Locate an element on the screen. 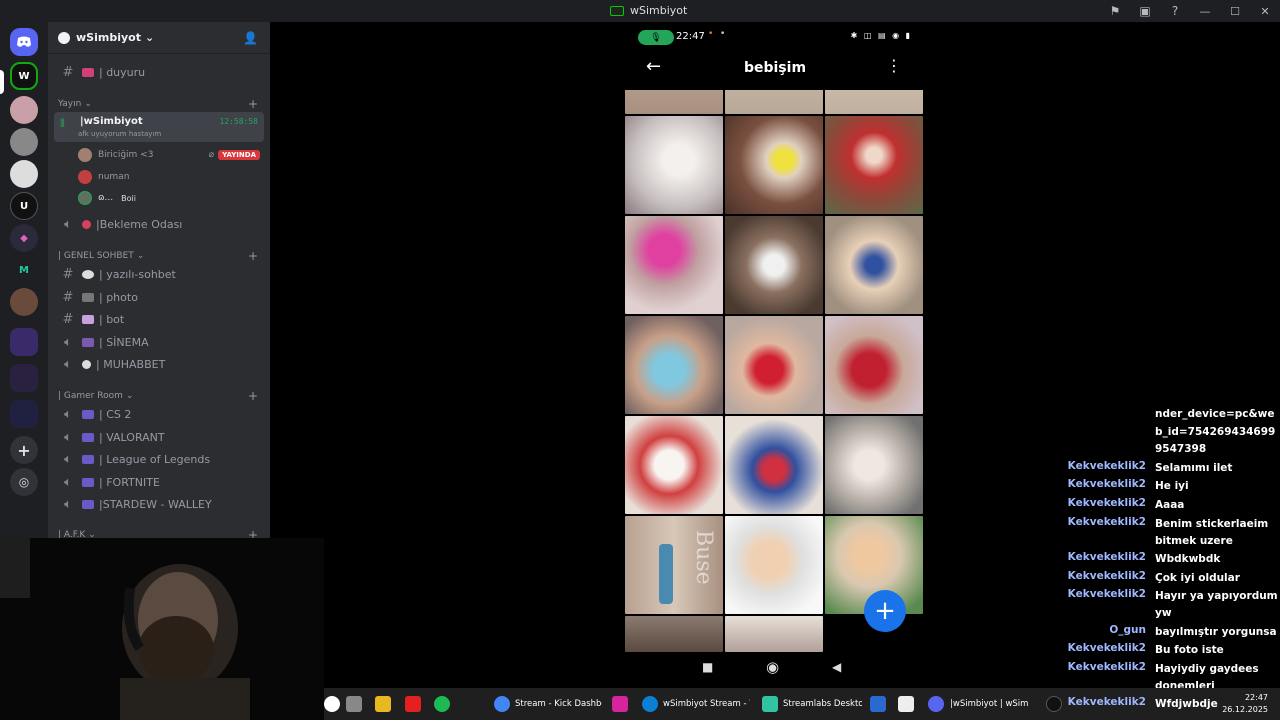 This screenshot has height=720, width=1280. album-title: bebişim is located at coordinates (775, 68).